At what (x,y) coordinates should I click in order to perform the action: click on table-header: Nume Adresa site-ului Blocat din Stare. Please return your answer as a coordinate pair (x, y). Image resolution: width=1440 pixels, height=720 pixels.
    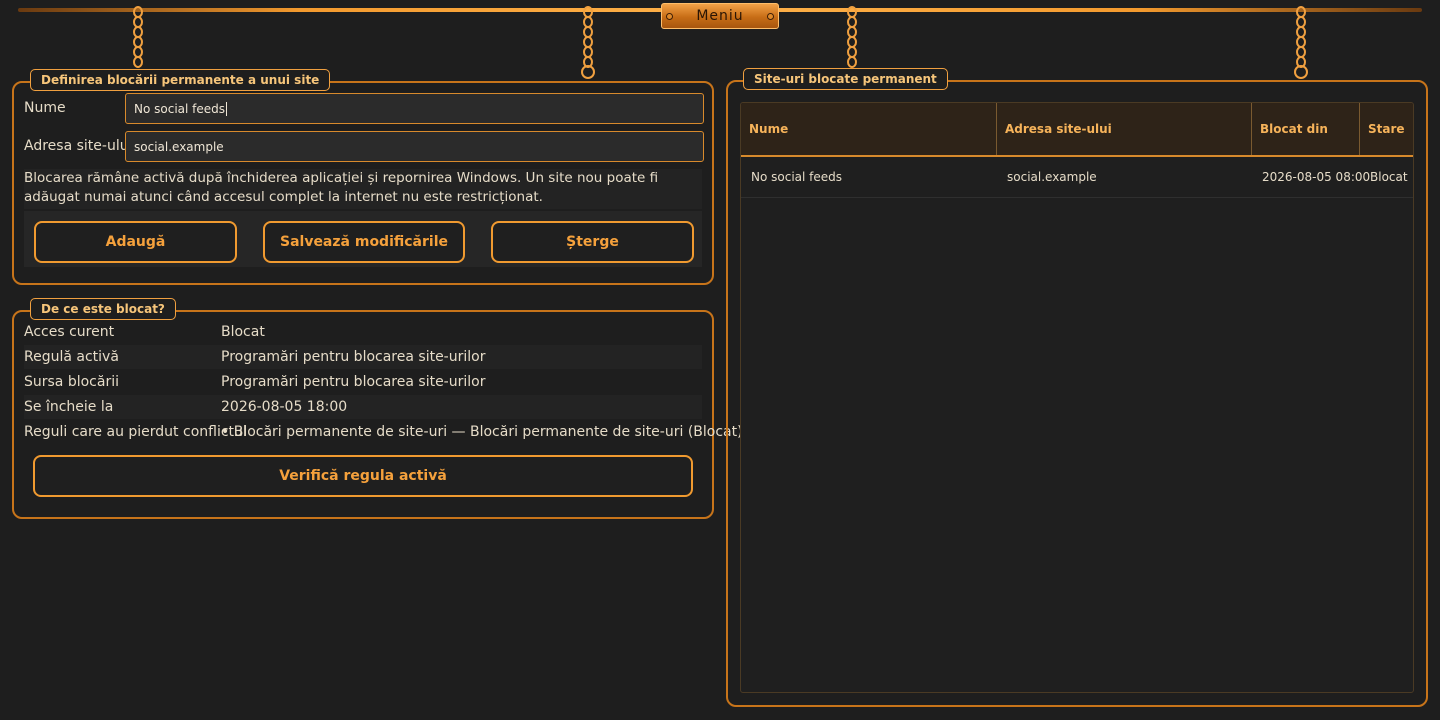
    Looking at the image, I should click on (1077, 130).